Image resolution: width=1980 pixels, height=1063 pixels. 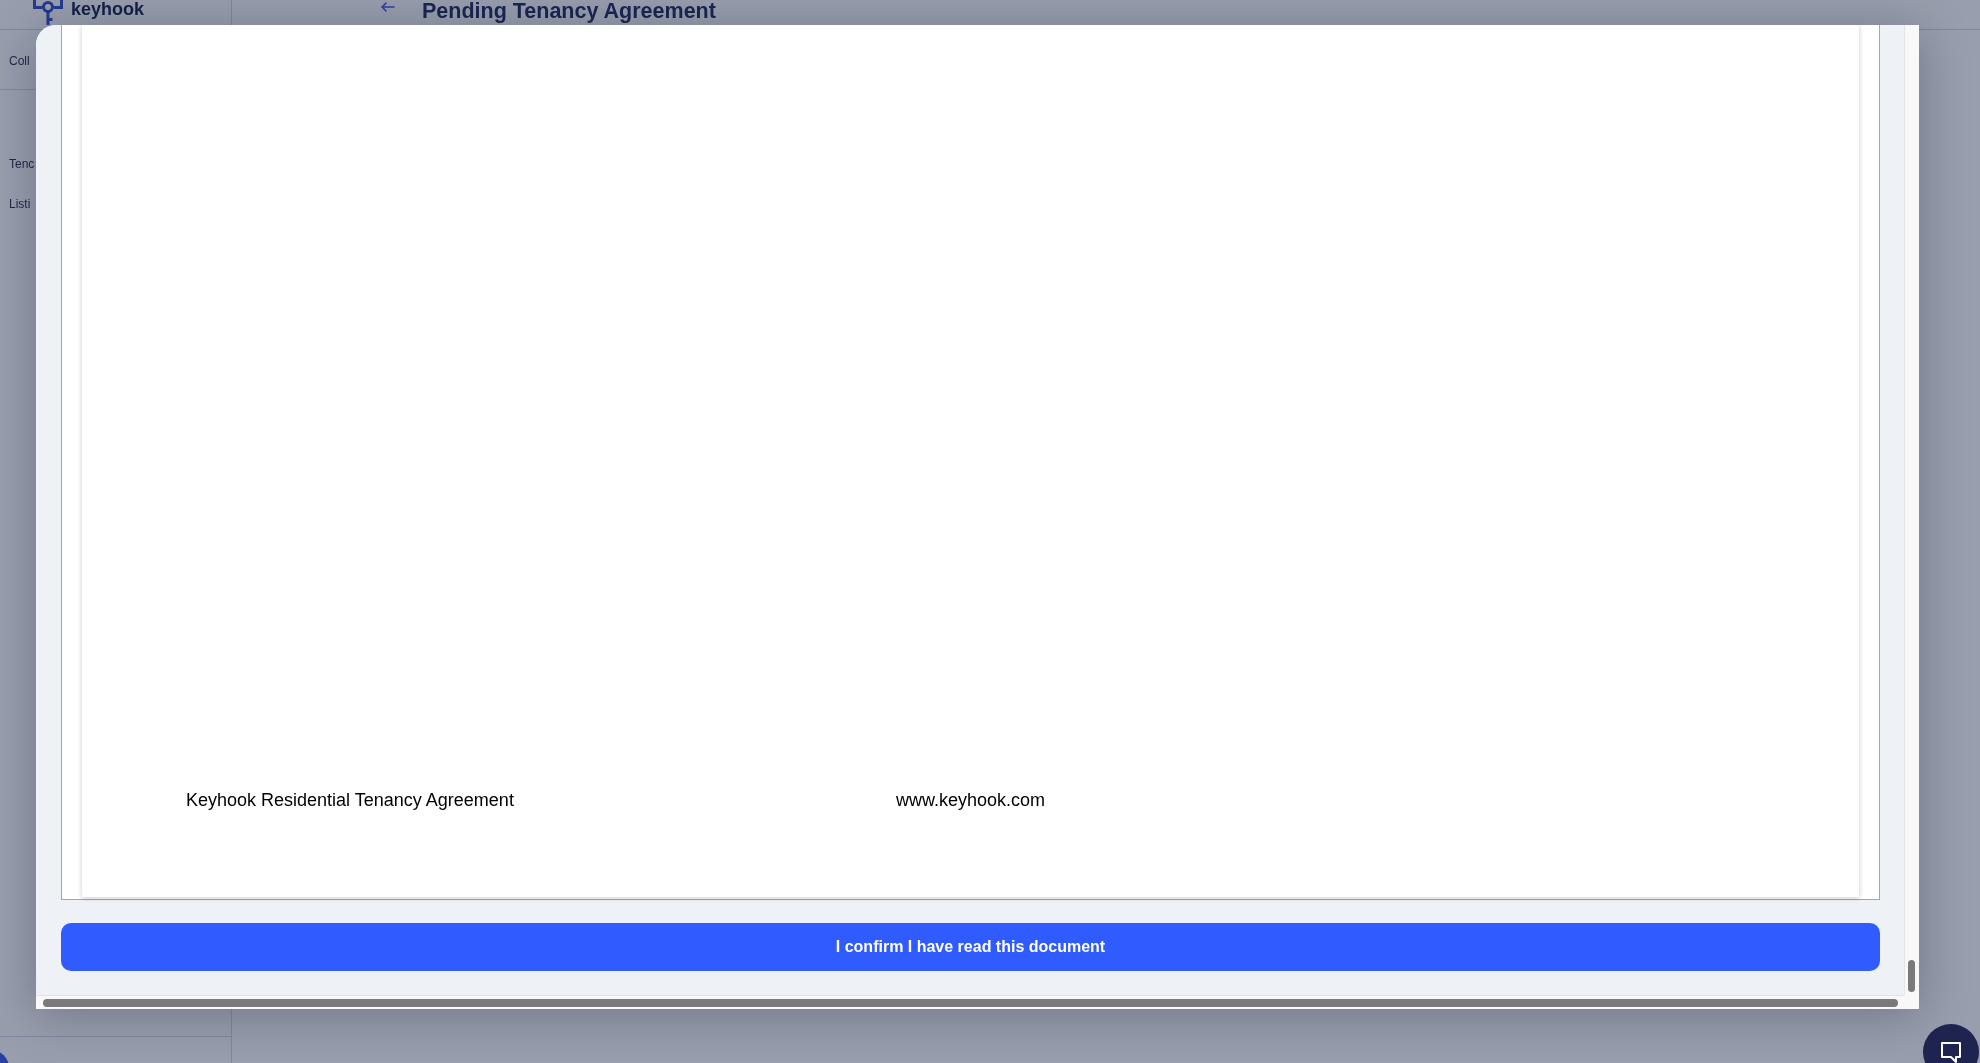 I want to click on horizontal-scrollbar, so click(x=970, y=1002).